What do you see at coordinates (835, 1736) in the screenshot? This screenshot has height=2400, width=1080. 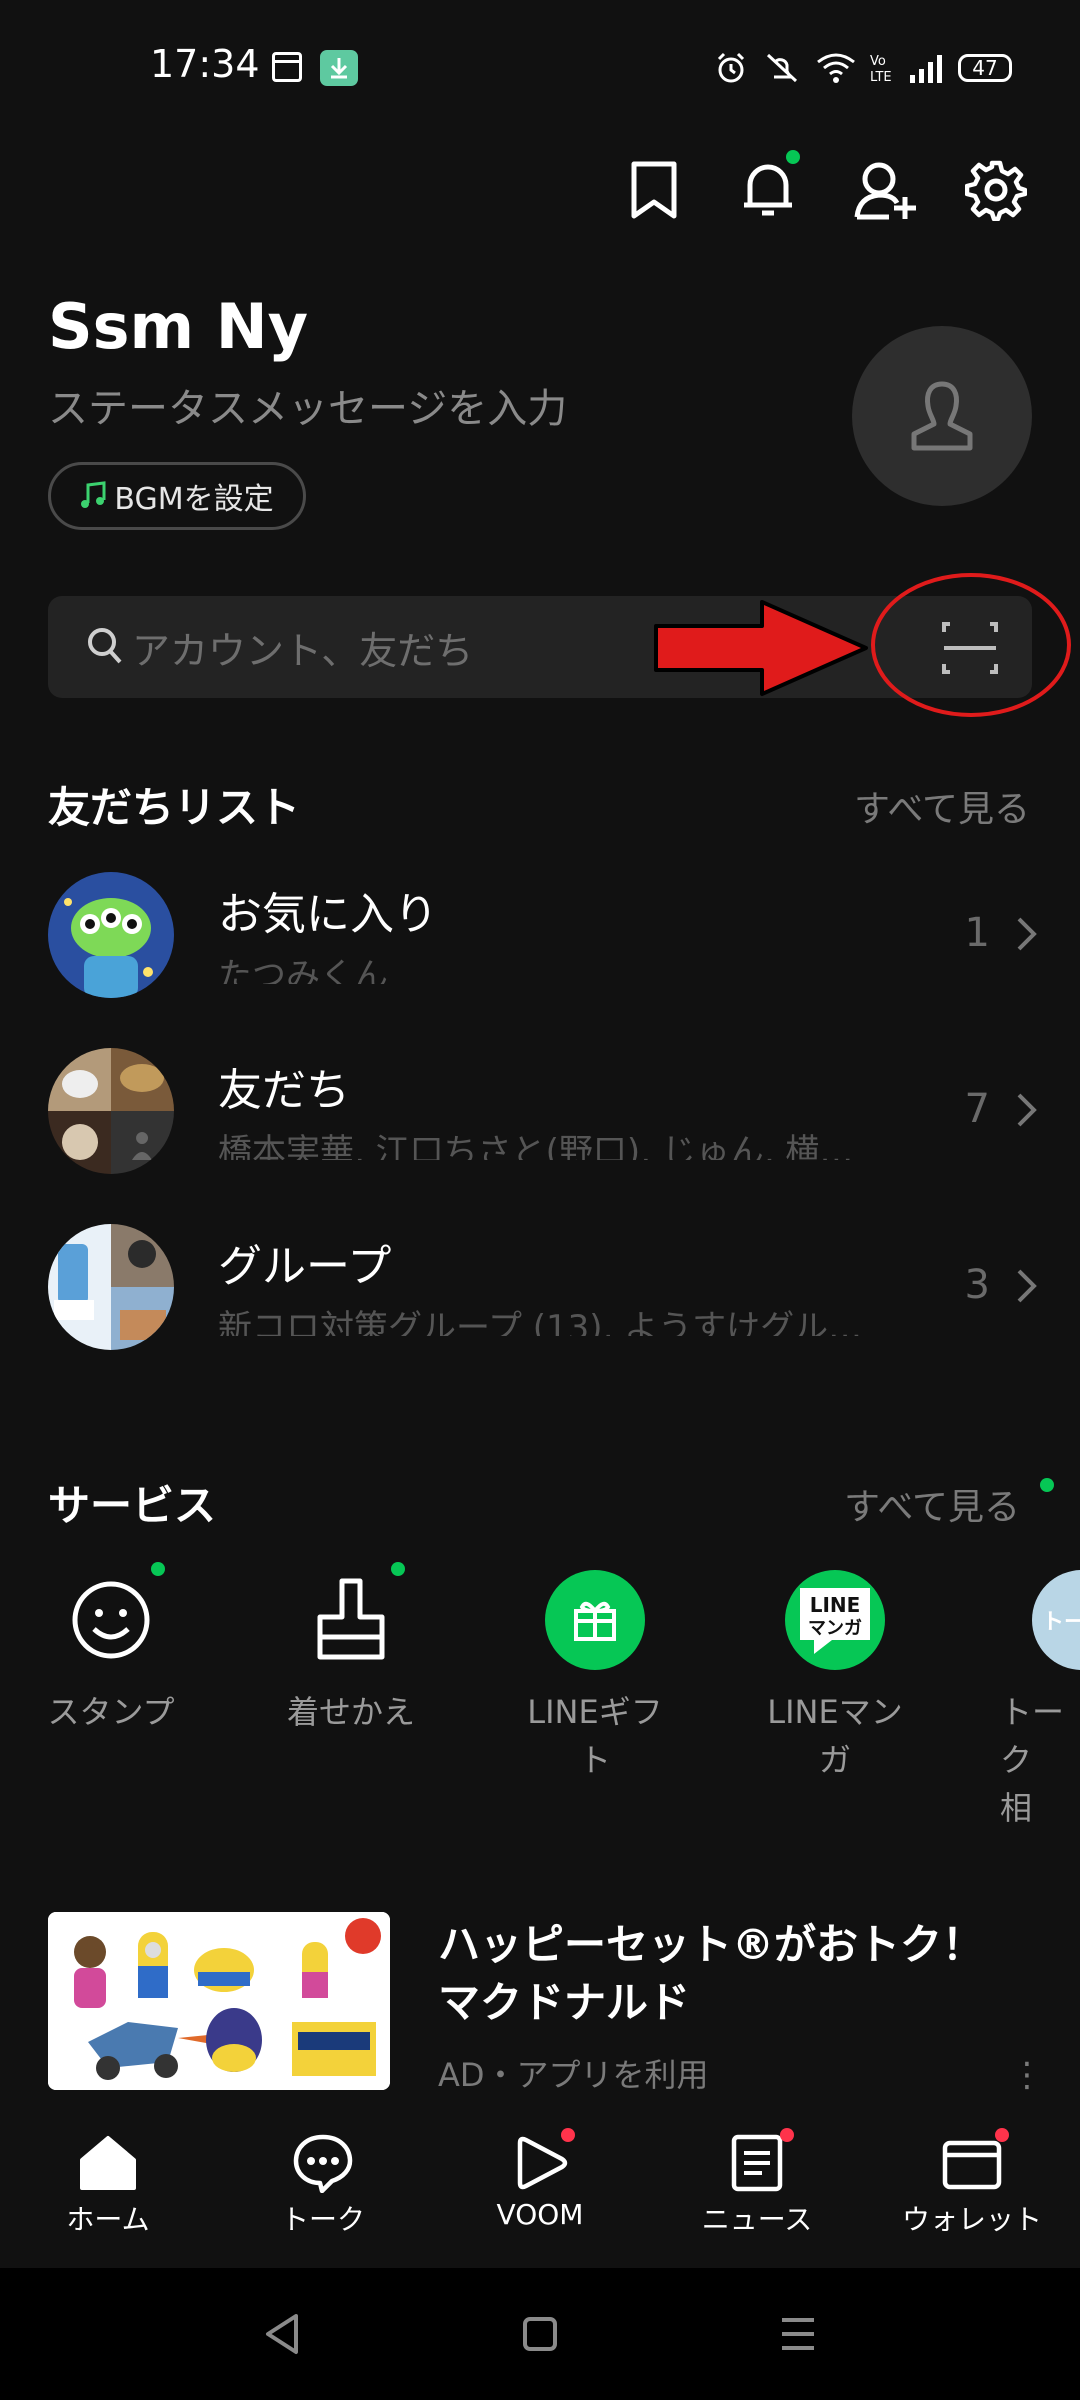 I see `service-label: LINEマン ガ` at bounding box center [835, 1736].